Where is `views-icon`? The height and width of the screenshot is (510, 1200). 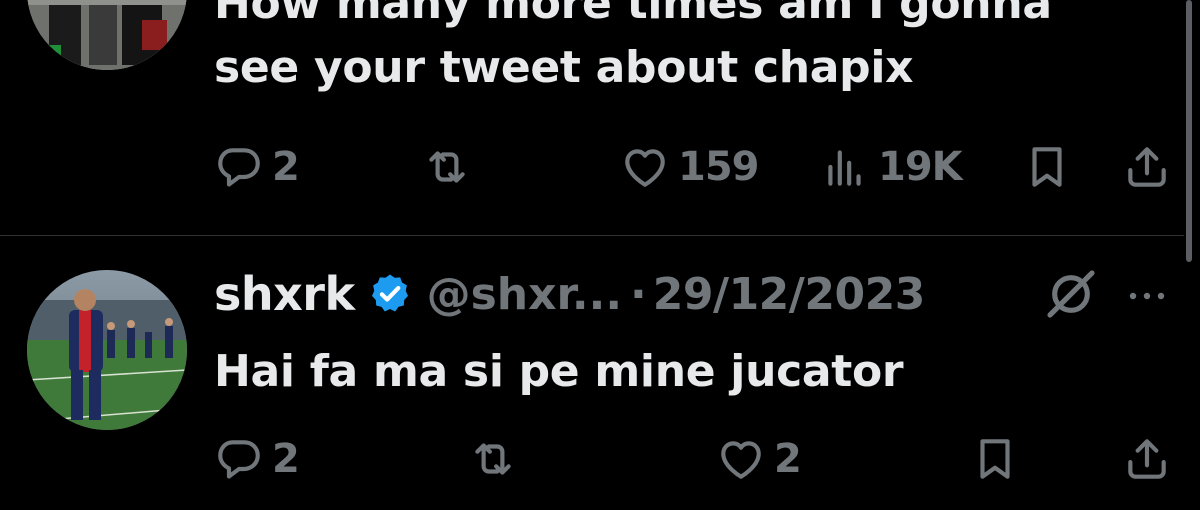
views-icon is located at coordinates (844, 168).